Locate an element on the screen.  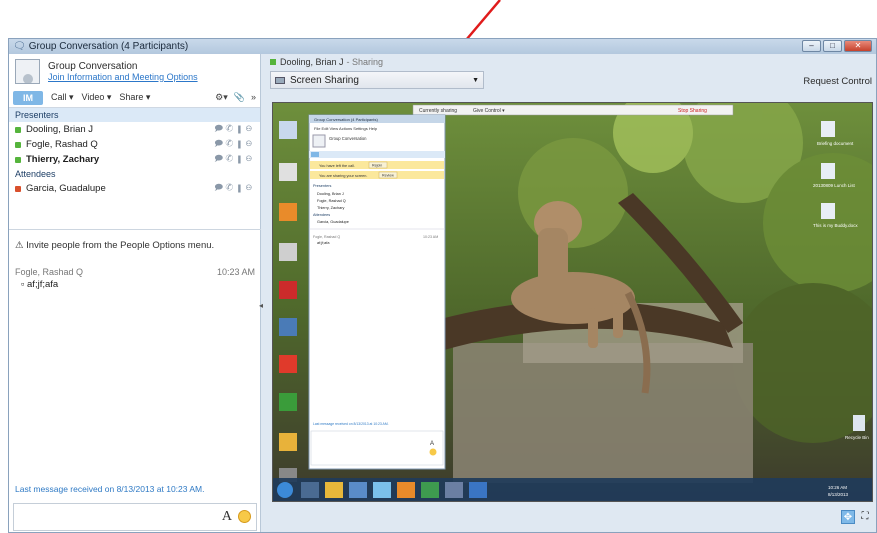
join-info-link: Join Information and Meeting Options is located at coordinates (123, 77).